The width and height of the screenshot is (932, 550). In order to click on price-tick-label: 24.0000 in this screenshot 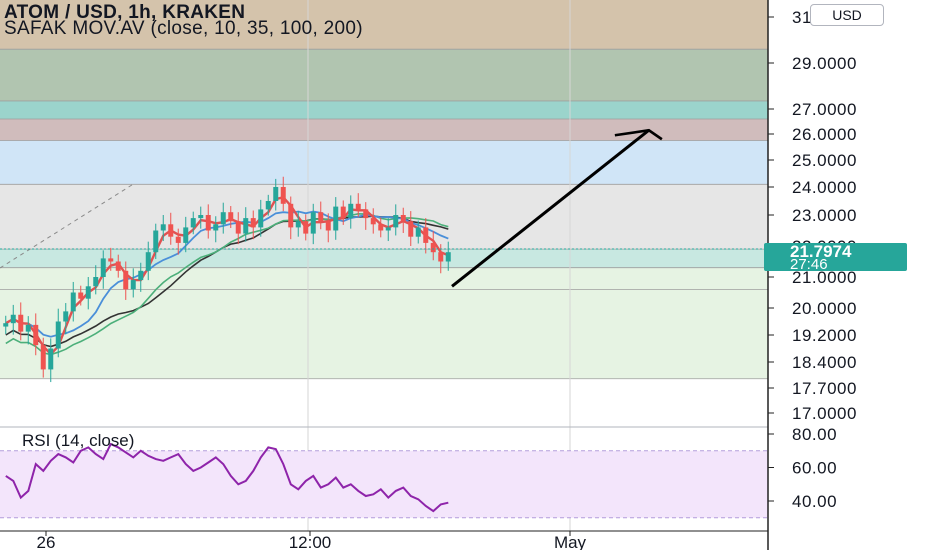, I will do `click(824, 187)`.